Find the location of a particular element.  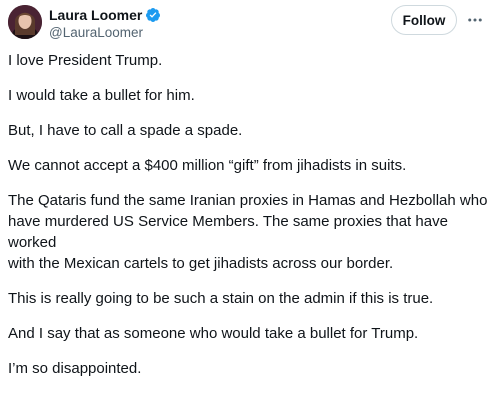

tweet-paragraph: I would take a bullet for him. is located at coordinates (101, 95).